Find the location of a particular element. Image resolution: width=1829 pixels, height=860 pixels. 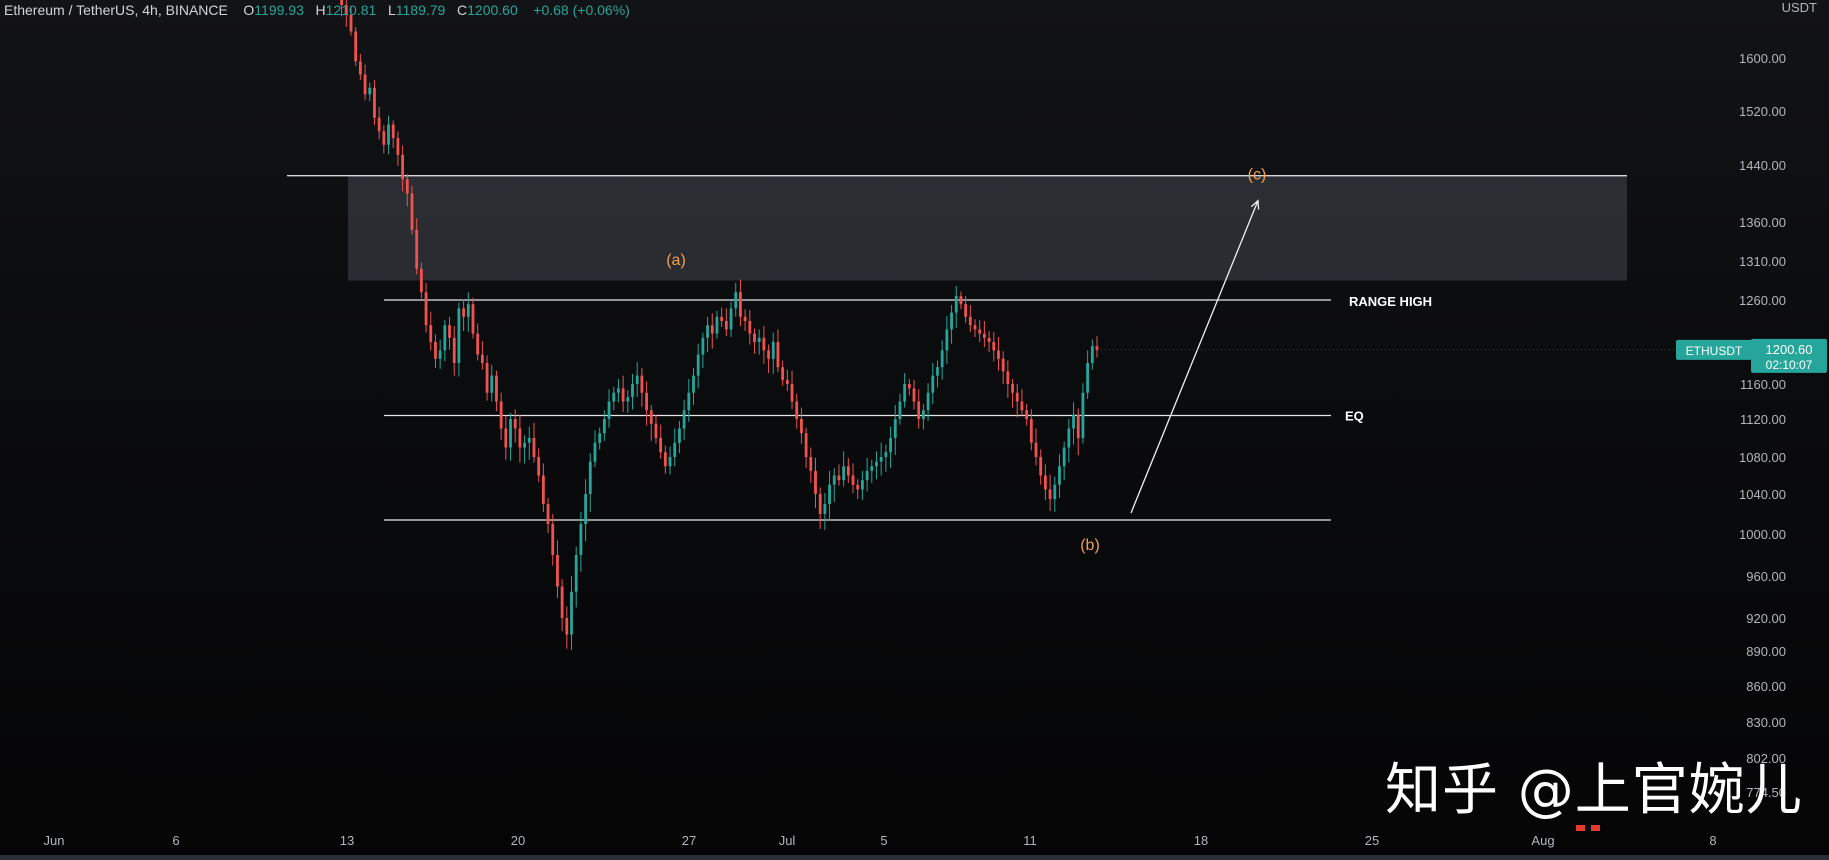

x-tick-1: 6 is located at coordinates (175, 840).